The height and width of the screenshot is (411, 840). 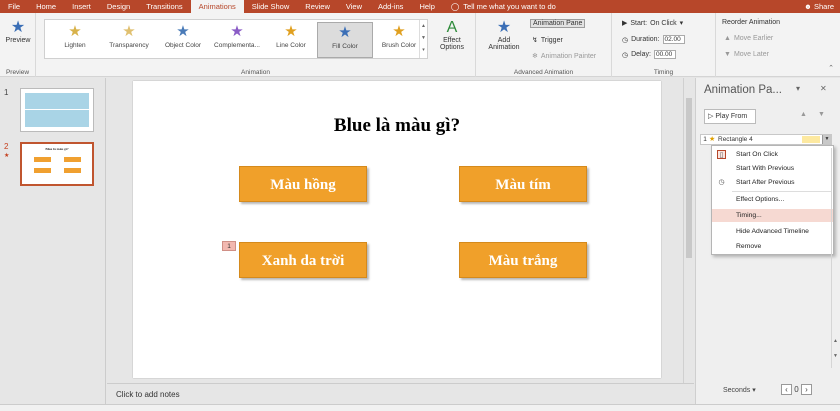 I want to click on animation-pane-button: Animation Pane, so click(x=558, y=23).